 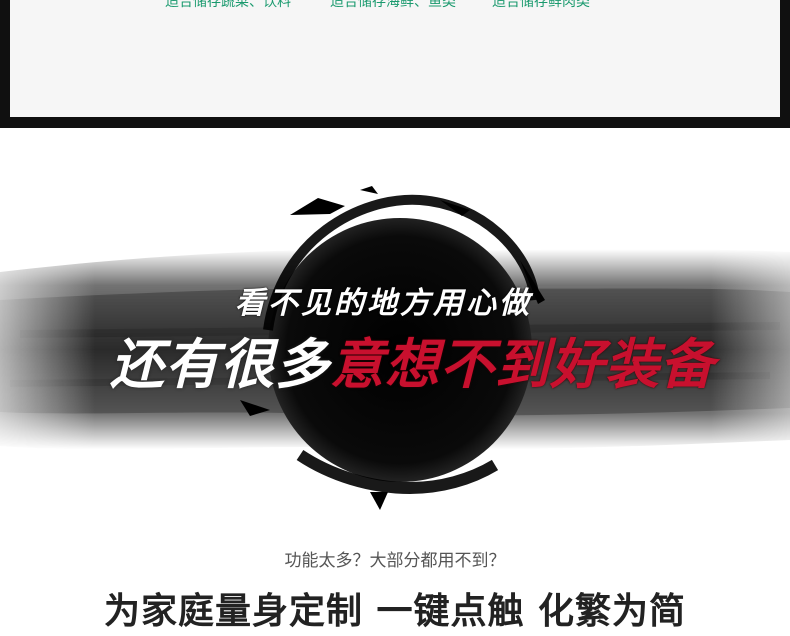 What do you see at coordinates (383, 303) in the screenshot?
I see `banner-line-1: 看不见的地方用心做` at bounding box center [383, 303].